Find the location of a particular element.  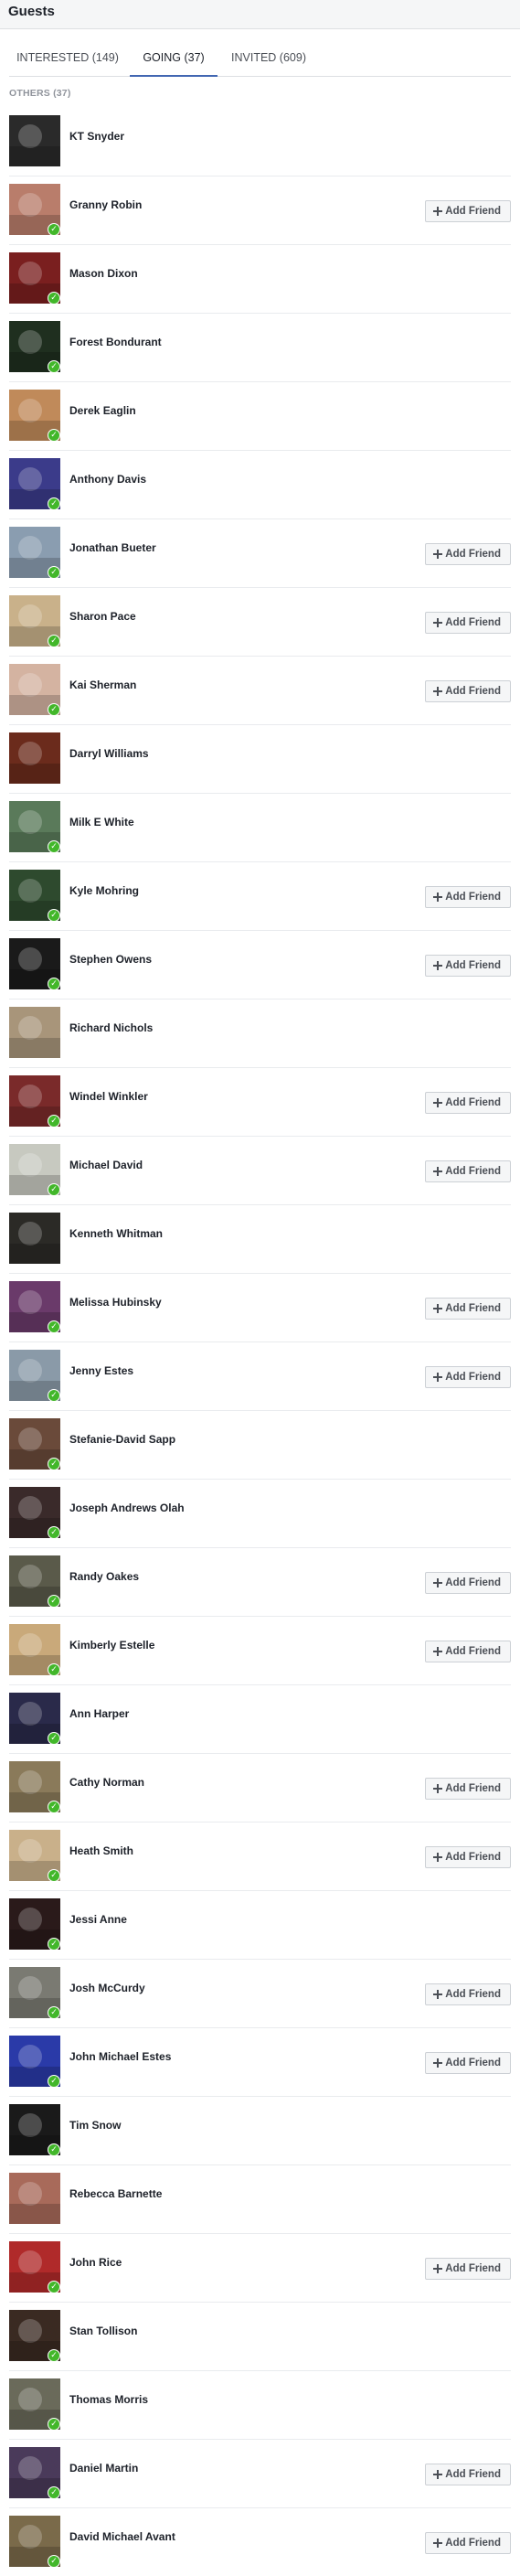

guest-name: Thomas Morris is located at coordinates (108, 2399).